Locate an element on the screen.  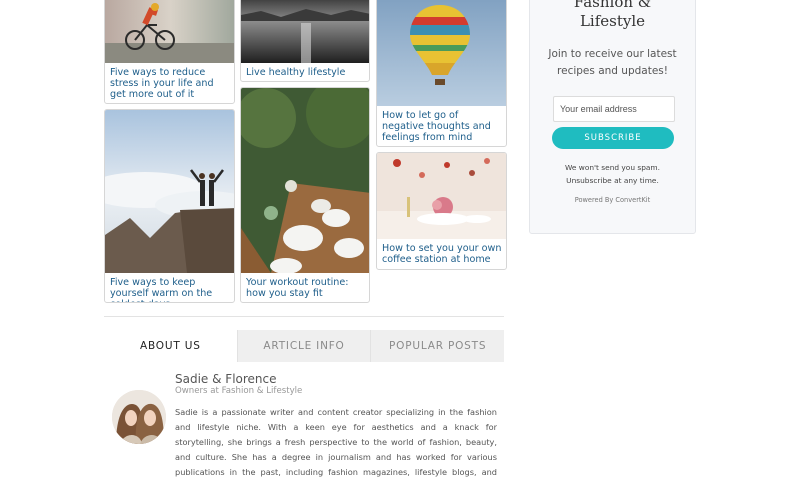
tab-article-info: ARTICLE INFO is located at coordinates (303, 346).